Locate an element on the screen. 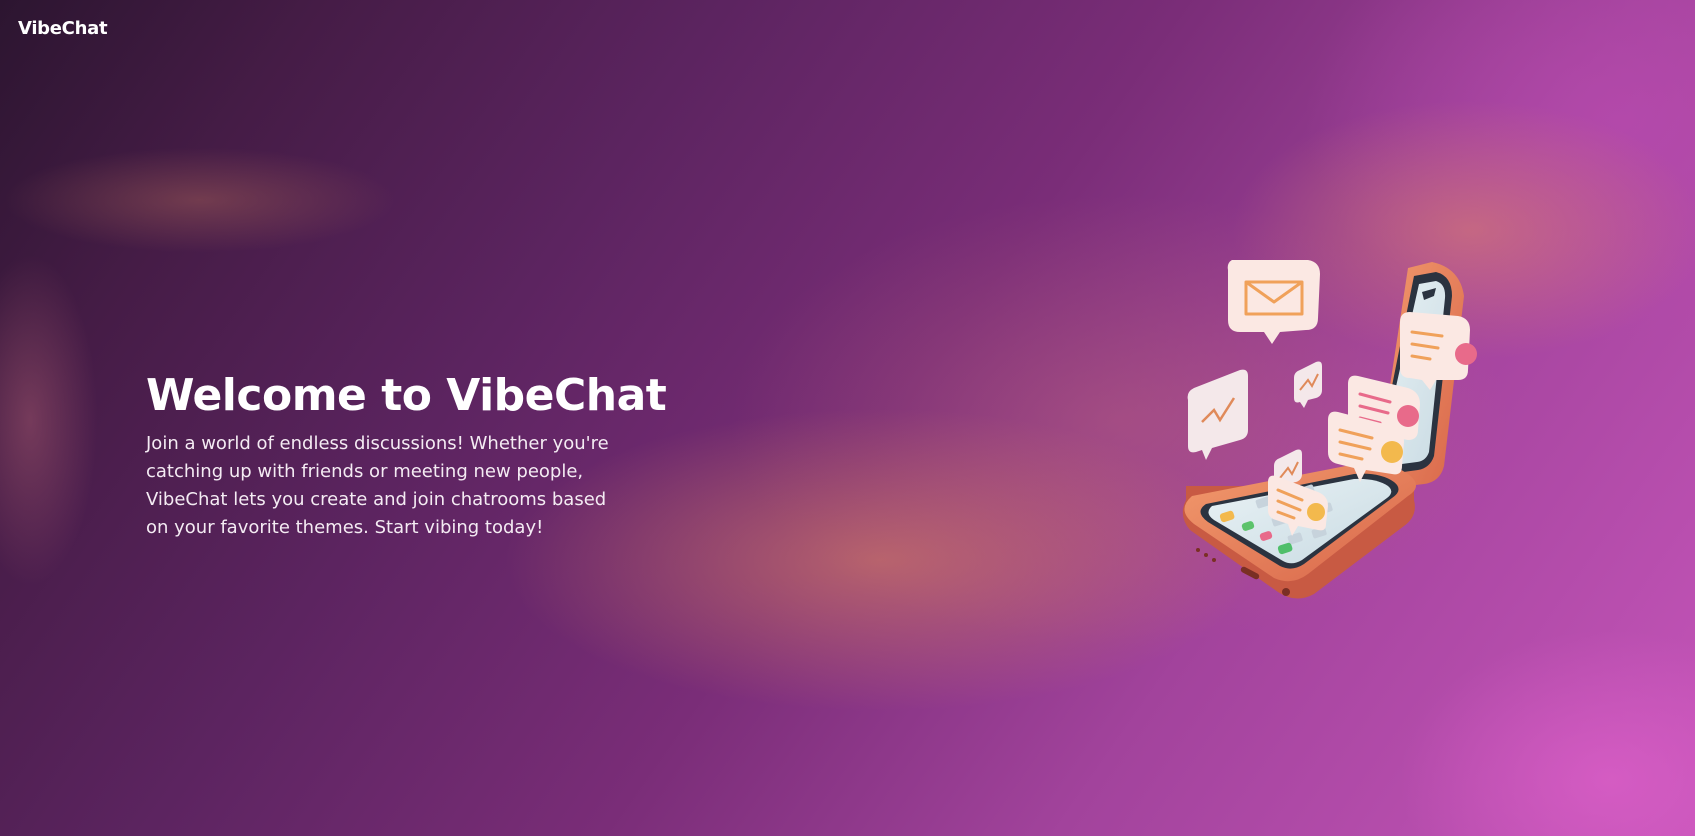  phone-chat-illustration is located at coordinates (1358, 460).